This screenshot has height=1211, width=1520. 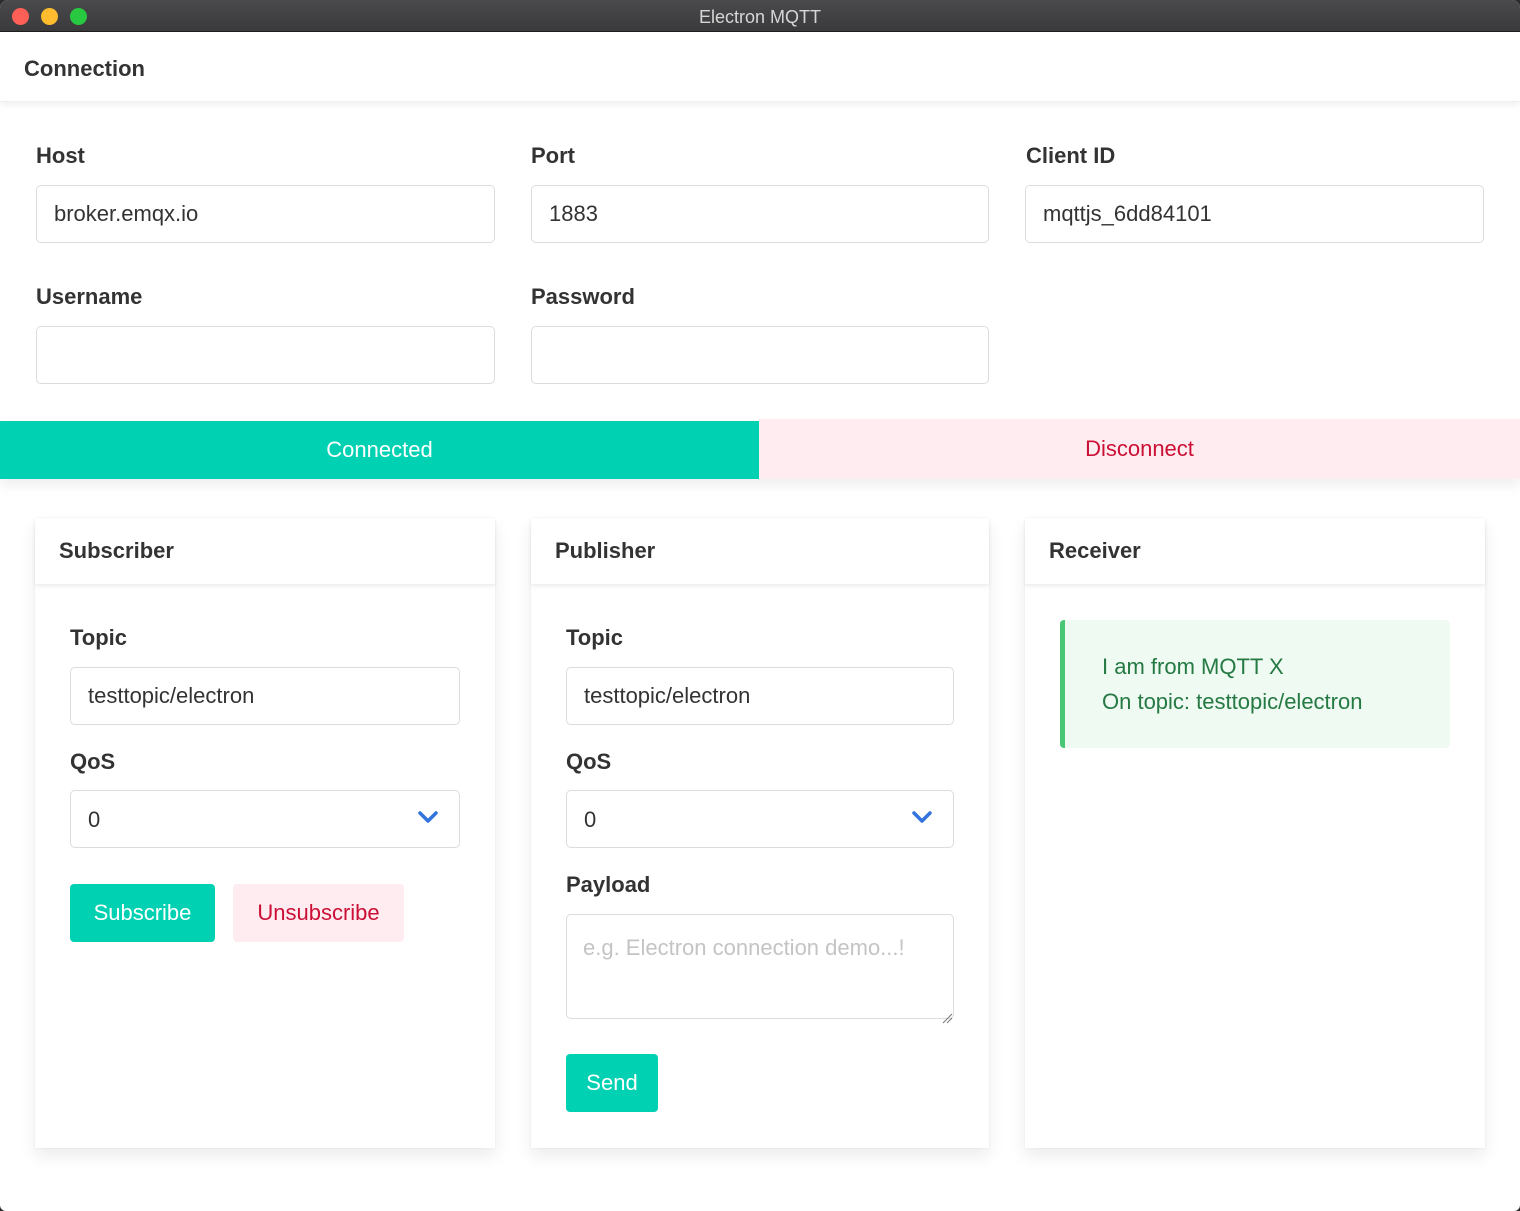 I want to click on receiver-card-header: Receiver, so click(x=1255, y=551).